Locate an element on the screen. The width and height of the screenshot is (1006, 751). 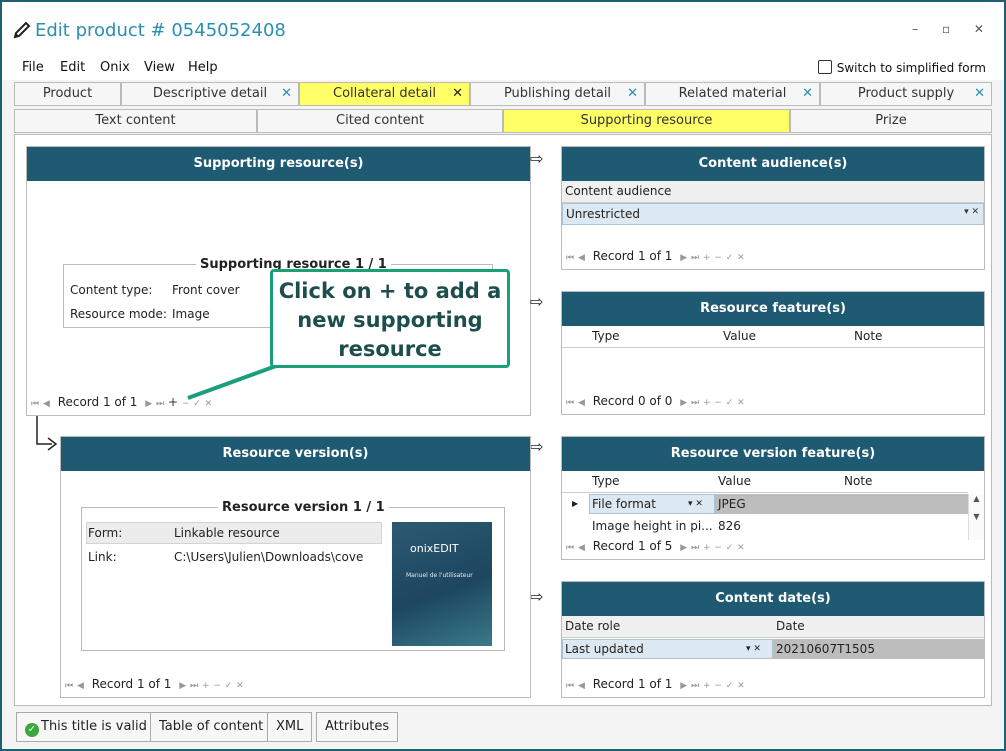
tab-publishing-detail: Publishing detail ✕ is located at coordinates (557, 94).